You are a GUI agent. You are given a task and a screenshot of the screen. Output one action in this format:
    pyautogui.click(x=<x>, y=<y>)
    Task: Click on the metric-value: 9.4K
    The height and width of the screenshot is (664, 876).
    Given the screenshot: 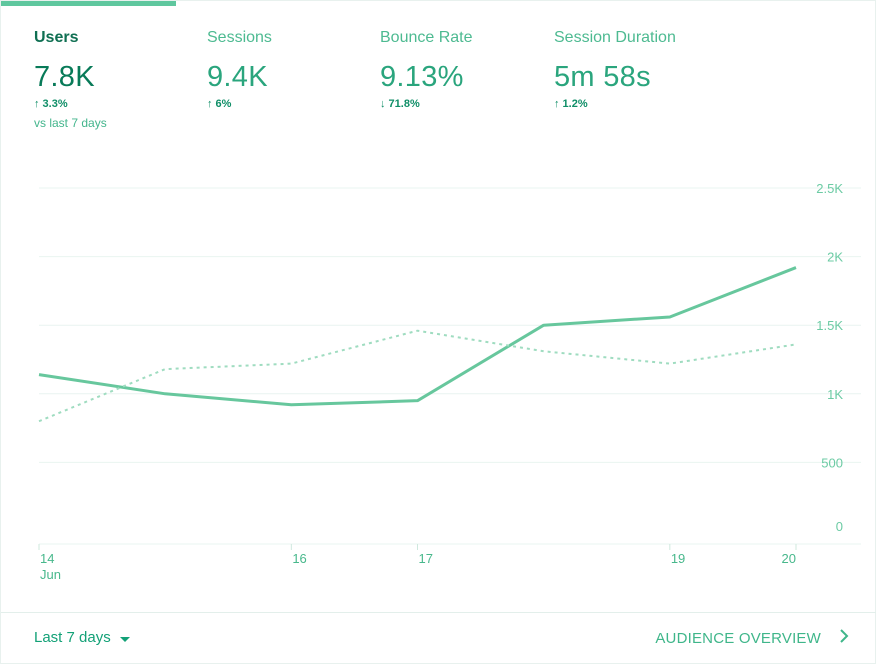 What is the action you would take?
    pyautogui.click(x=237, y=77)
    